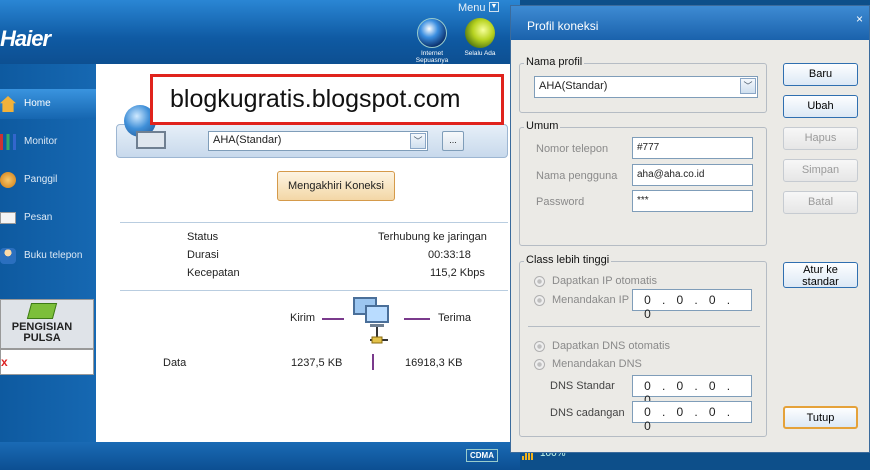  What do you see at coordinates (203, 237) in the screenshot?
I see `status-label: Status` at bounding box center [203, 237].